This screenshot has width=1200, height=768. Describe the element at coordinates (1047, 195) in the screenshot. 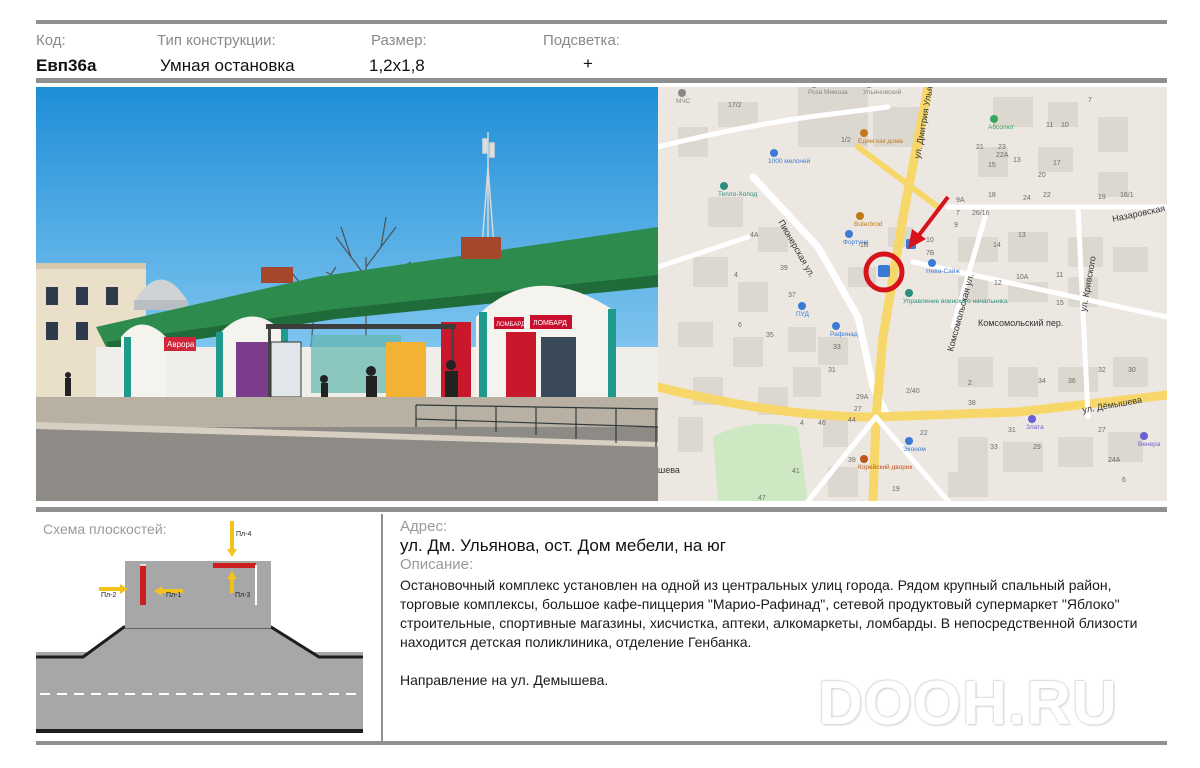

I see `house-number: 22` at that location.